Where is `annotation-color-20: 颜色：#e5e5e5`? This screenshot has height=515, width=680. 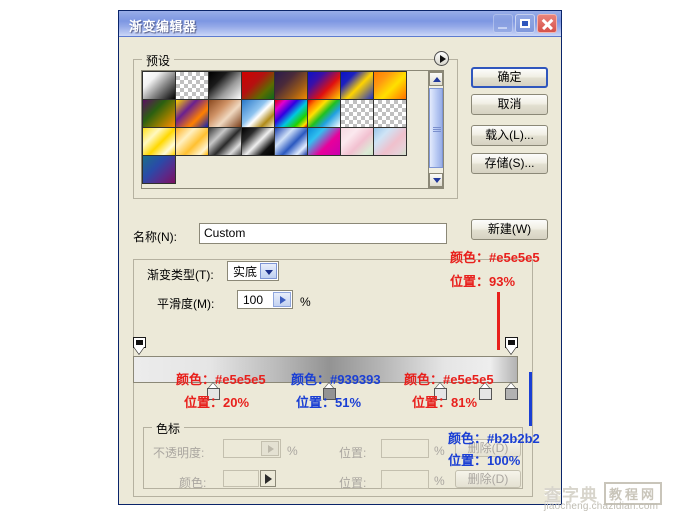 annotation-color-20: 颜色：#e5e5e5 is located at coordinates (221, 379).